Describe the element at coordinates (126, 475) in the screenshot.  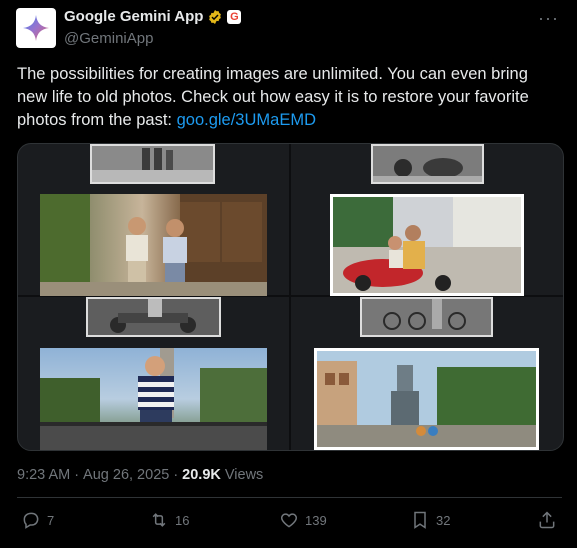
I see `post-date: Aug 26, 2025` at that location.